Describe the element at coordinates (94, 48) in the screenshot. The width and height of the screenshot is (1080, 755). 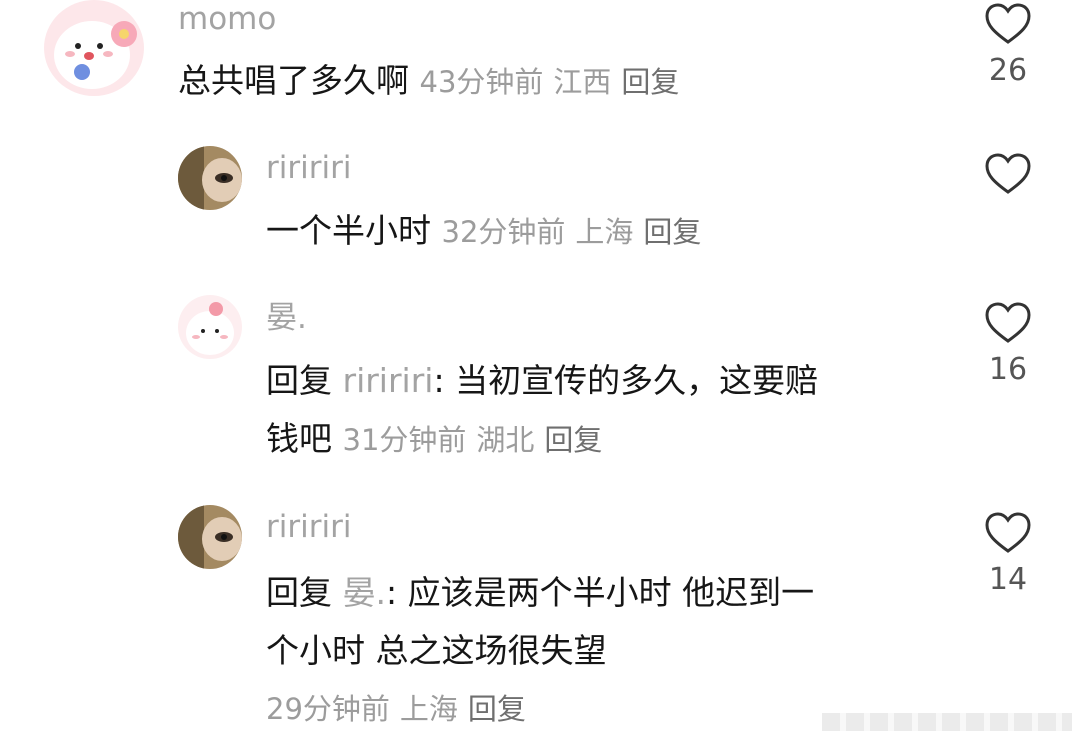
I see `avatar-momo` at that location.